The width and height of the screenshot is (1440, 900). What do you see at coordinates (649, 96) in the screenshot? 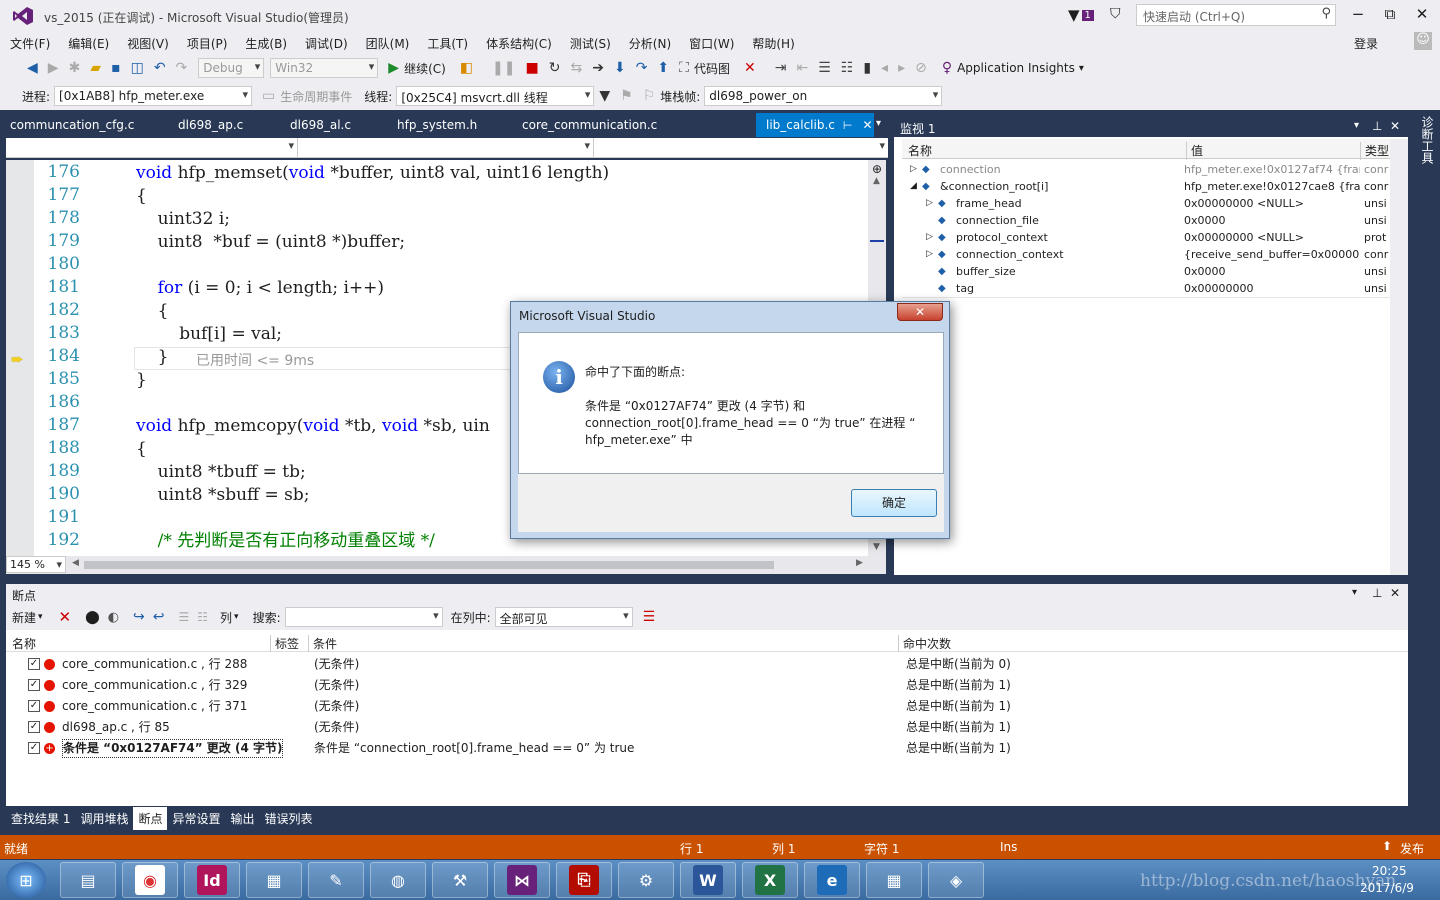
I see `flag-toggle-icon: ⚐` at bounding box center [649, 96].